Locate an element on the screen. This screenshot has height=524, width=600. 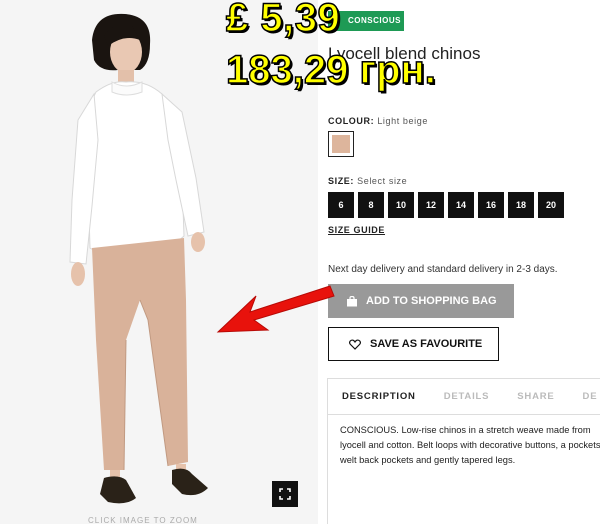
add-to-bag-label: ADD TO SHOPPING BAG is located at coordinates (431, 301).